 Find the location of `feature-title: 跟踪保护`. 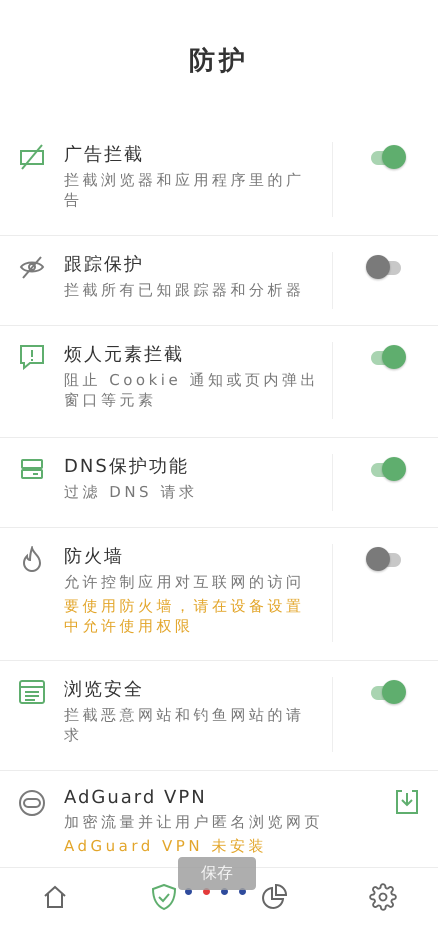

feature-title: 跟踪保护 is located at coordinates (104, 264).